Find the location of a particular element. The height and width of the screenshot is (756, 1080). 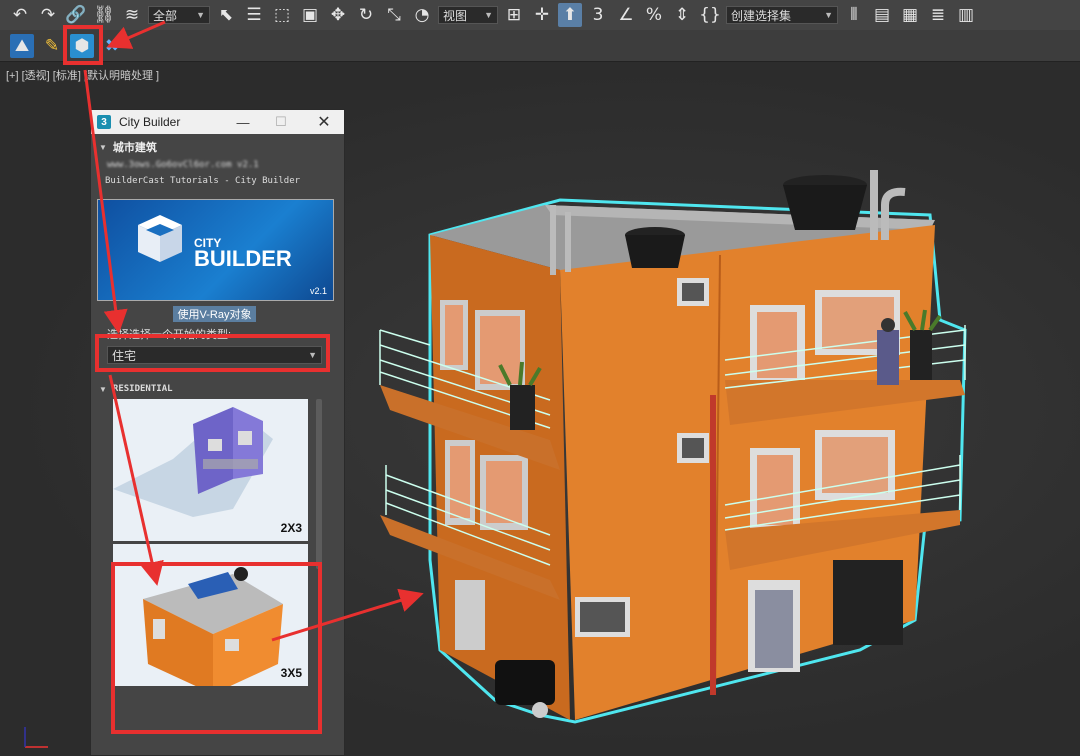

city-builder-banner: CITY BUILDER v2.1 is located at coordinates (215, 250).